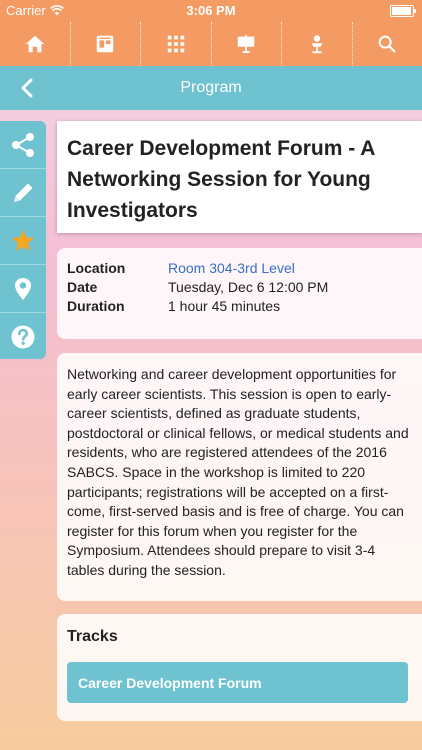 The height and width of the screenshot is (750, 422). What do you see at coordinates (92, 636) in the screenshot?
I see `tracks-heading: Tracks` at bounding box center [92, 636].